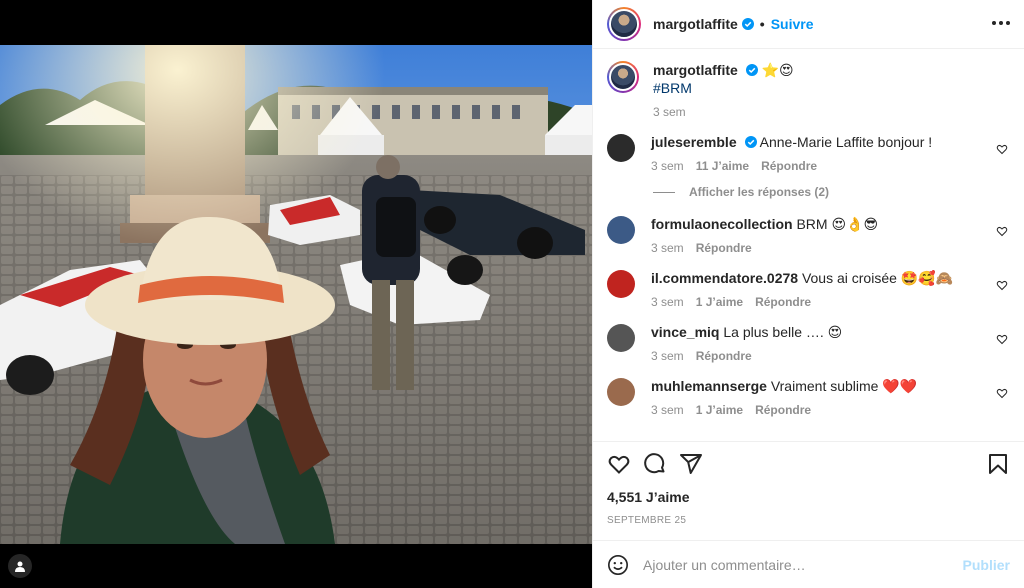  I want to click on comment-text: Vous ai croisée 🤩🥰🙈, so click(877, 278).